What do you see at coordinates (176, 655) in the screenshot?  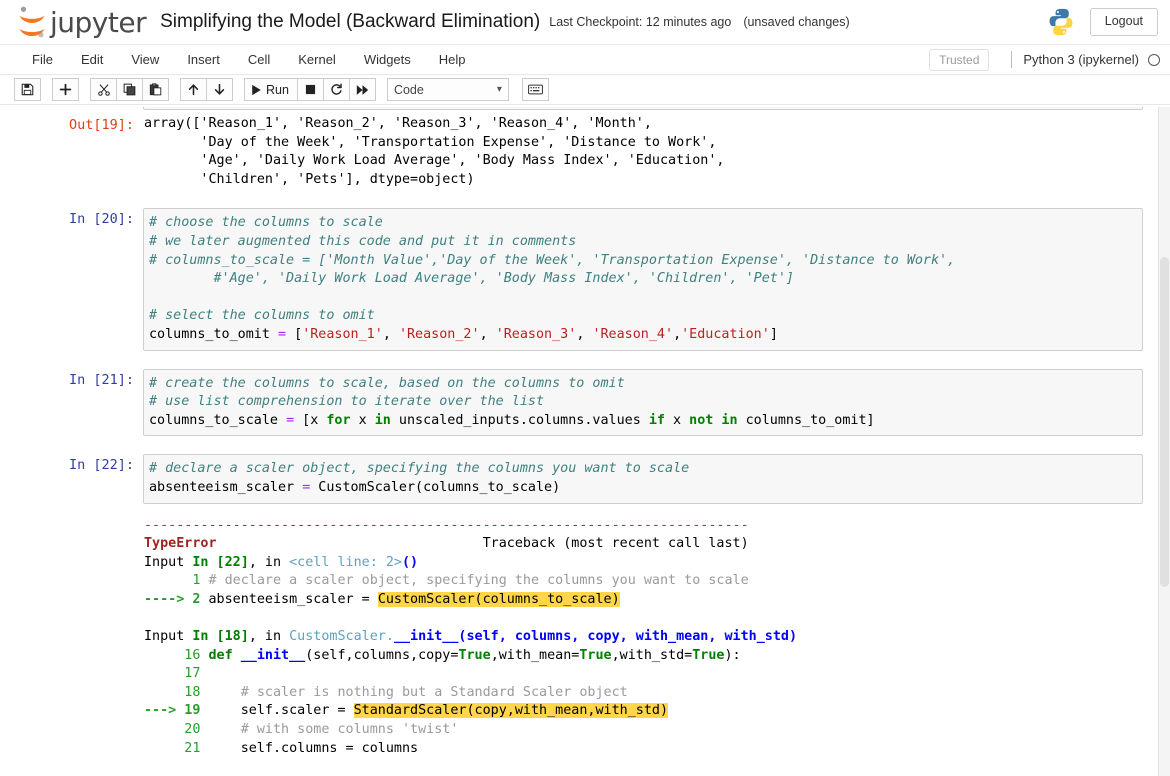 I see `traceback-frame2-line16-no: 16` at bounding box center [176, 655].